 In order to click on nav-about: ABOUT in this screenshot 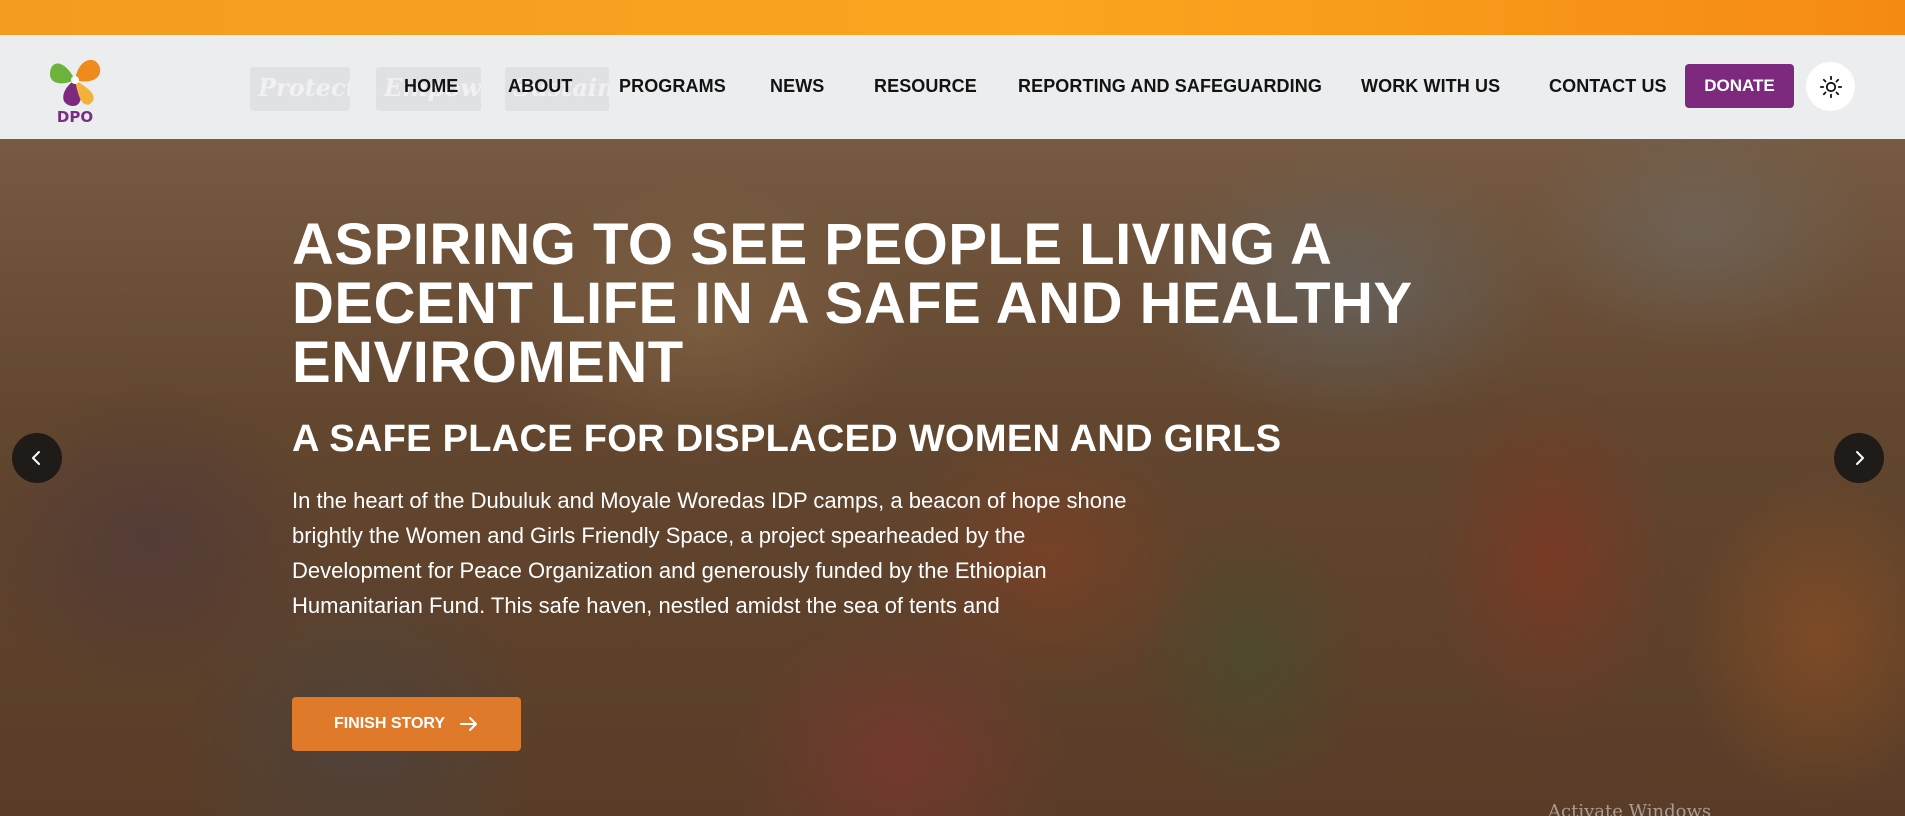, I will do `click(540, 86)`.